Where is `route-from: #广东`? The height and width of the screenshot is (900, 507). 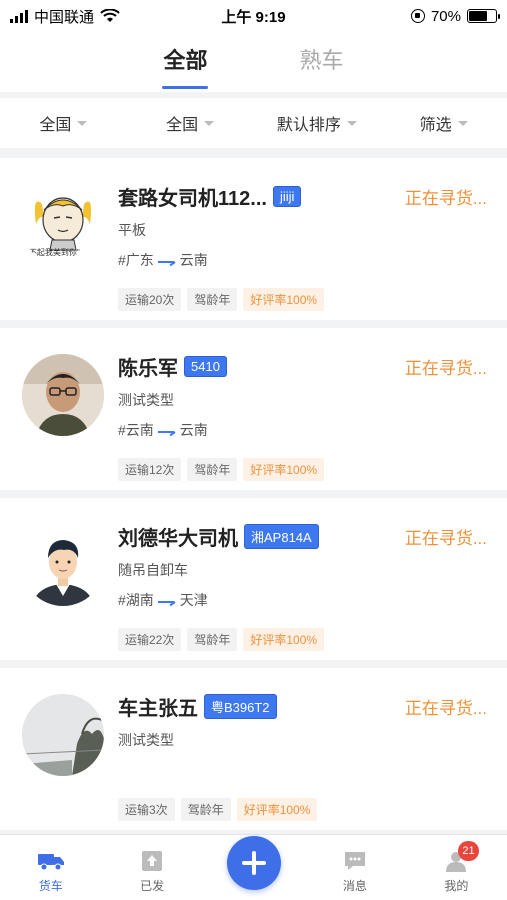
route-from: #广东 is located at coordinates (136, 260).